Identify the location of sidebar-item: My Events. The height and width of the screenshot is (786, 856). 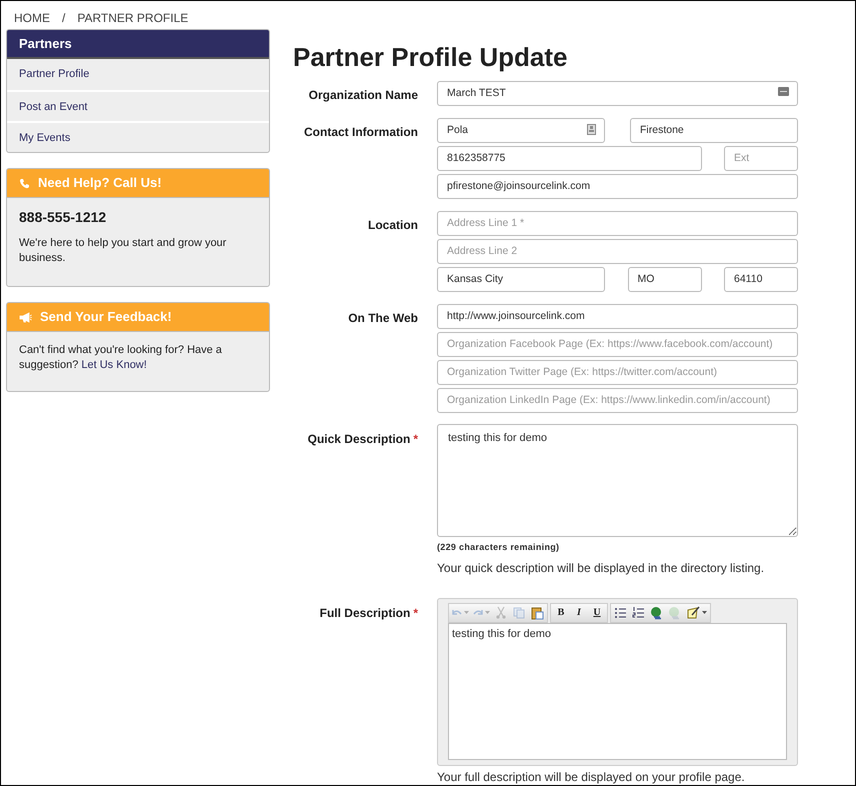
(138, 136).